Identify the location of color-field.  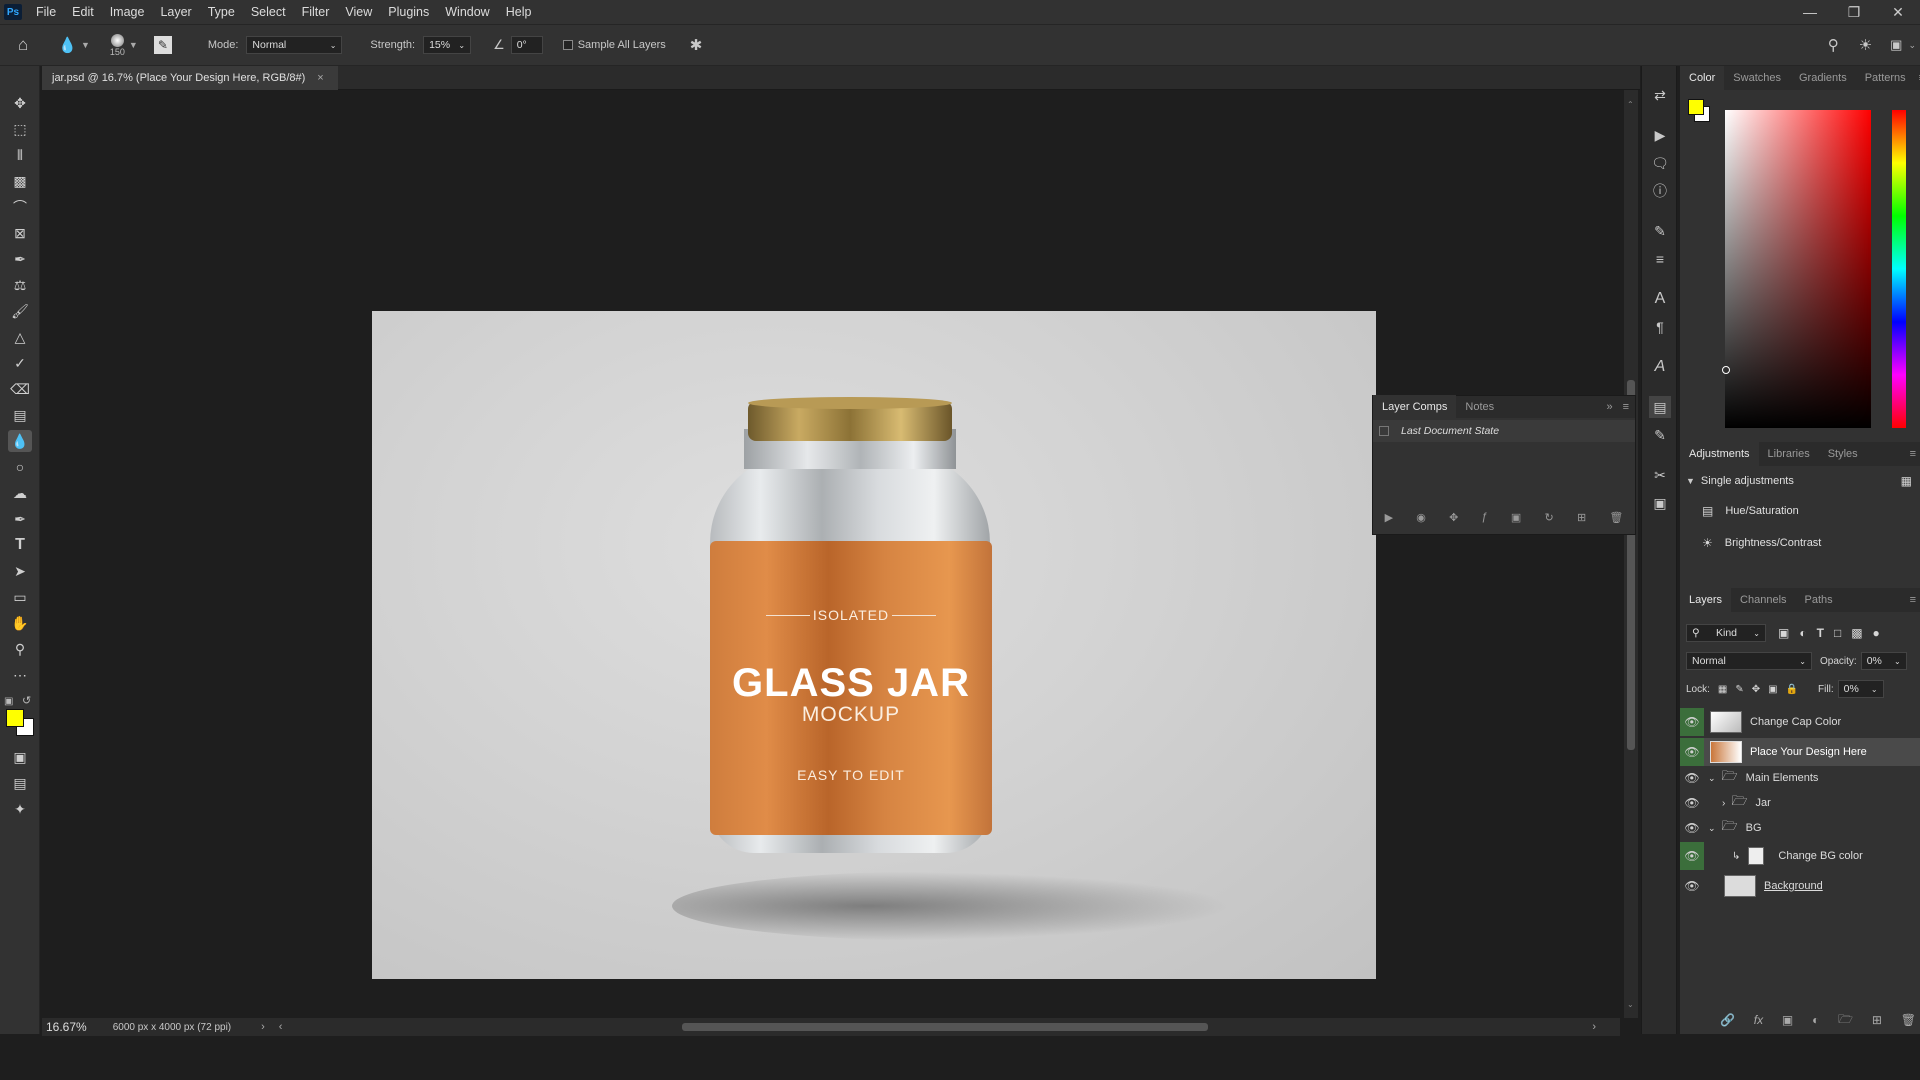
(1796, 269).